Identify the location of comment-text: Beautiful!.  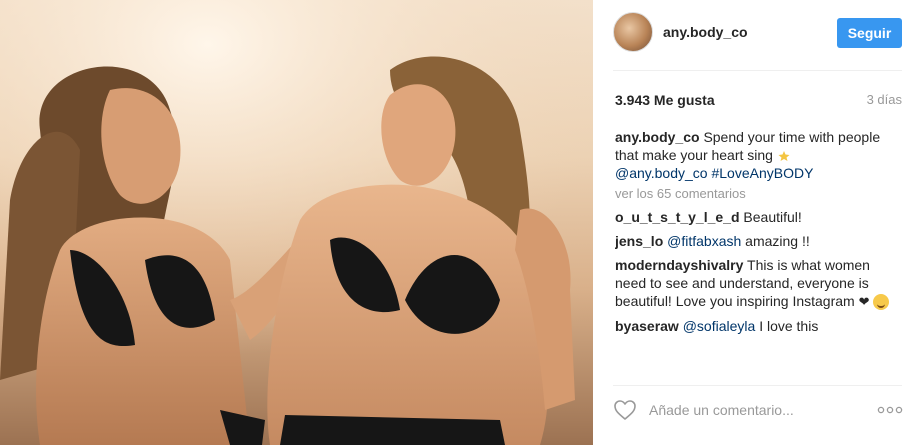
(772, 217).